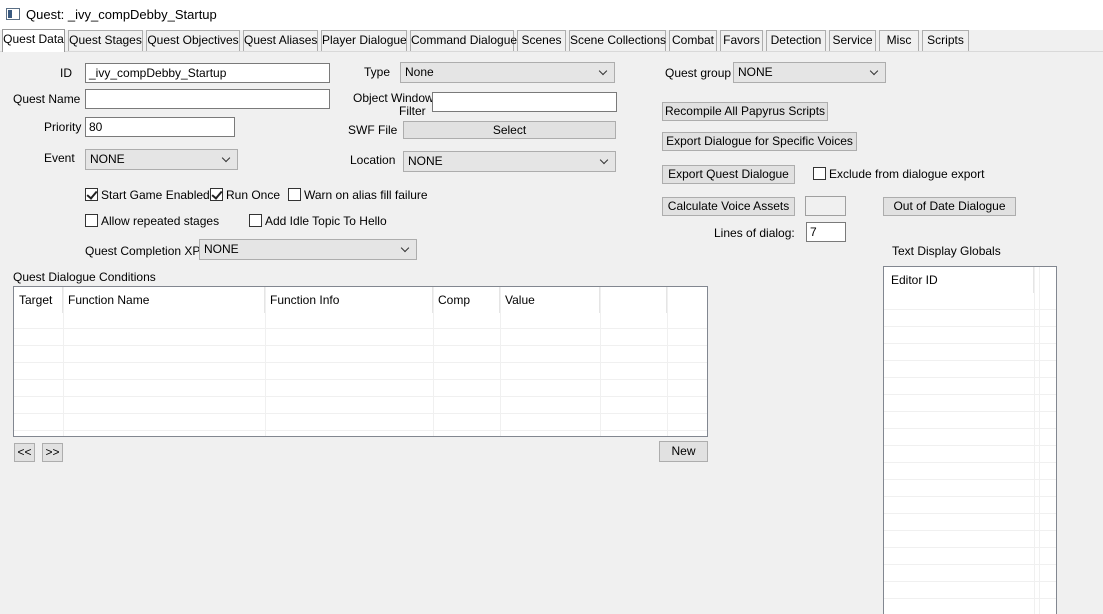 The image size is (1103, 614). Describe the element at coordinates (419, 72) in the screenshot. I see `type-value: None` at that location.